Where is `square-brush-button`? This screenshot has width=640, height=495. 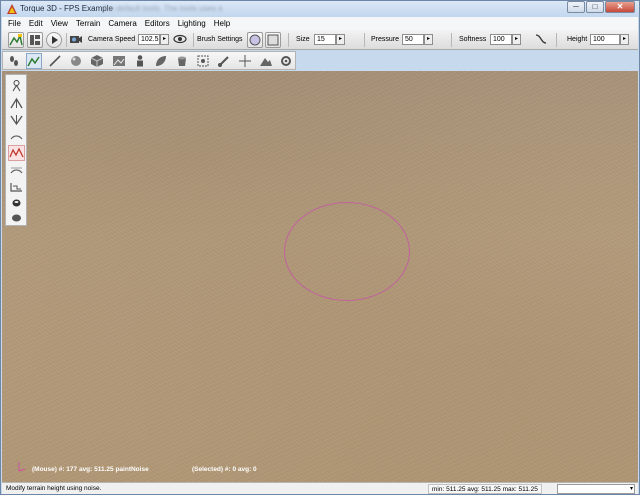
square-brush-button is located at coordinates (273, 40).